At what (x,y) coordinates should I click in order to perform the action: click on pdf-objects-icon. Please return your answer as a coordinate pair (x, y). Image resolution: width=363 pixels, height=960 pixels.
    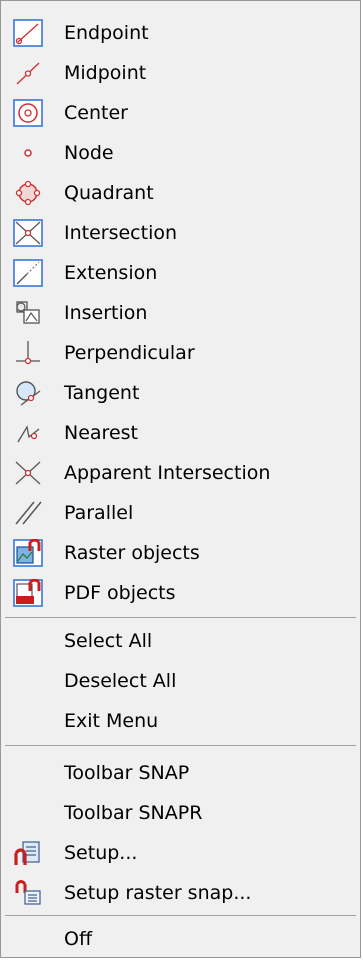
    Looking at the image, I should click on (28, 593).